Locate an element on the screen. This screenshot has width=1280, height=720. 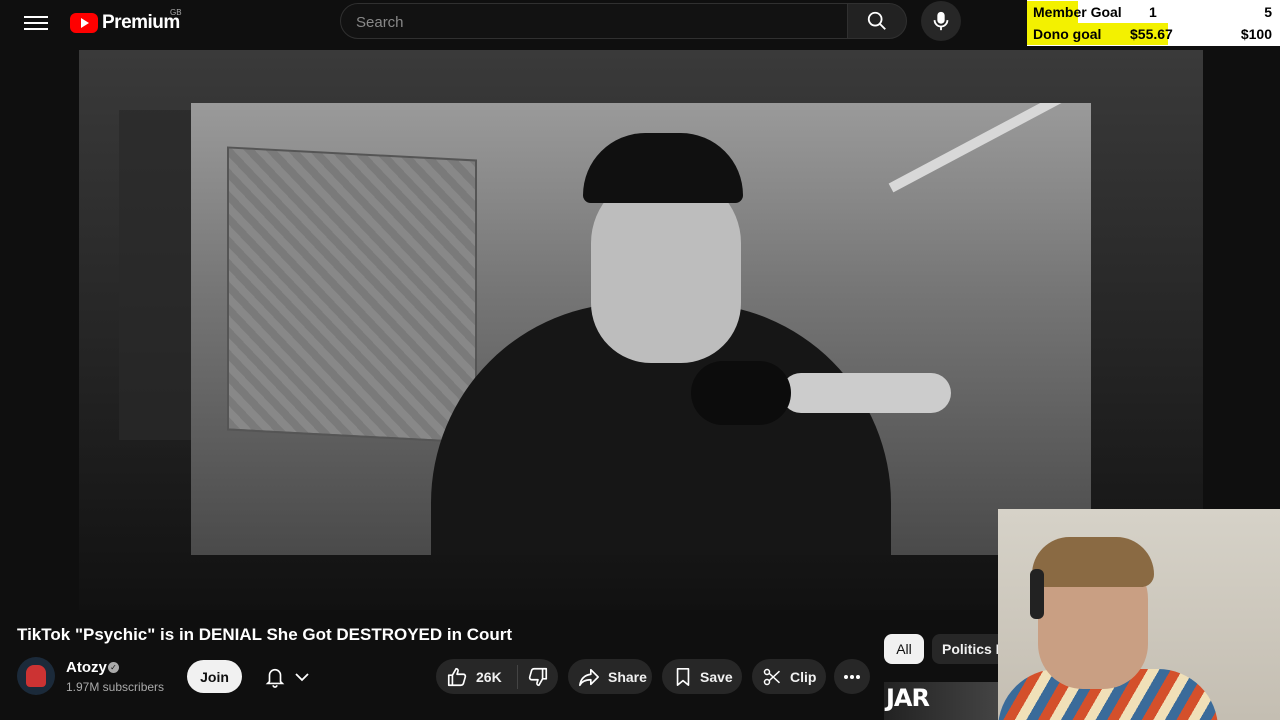
logo-region-code: GB is located at coordinates (176, 12).